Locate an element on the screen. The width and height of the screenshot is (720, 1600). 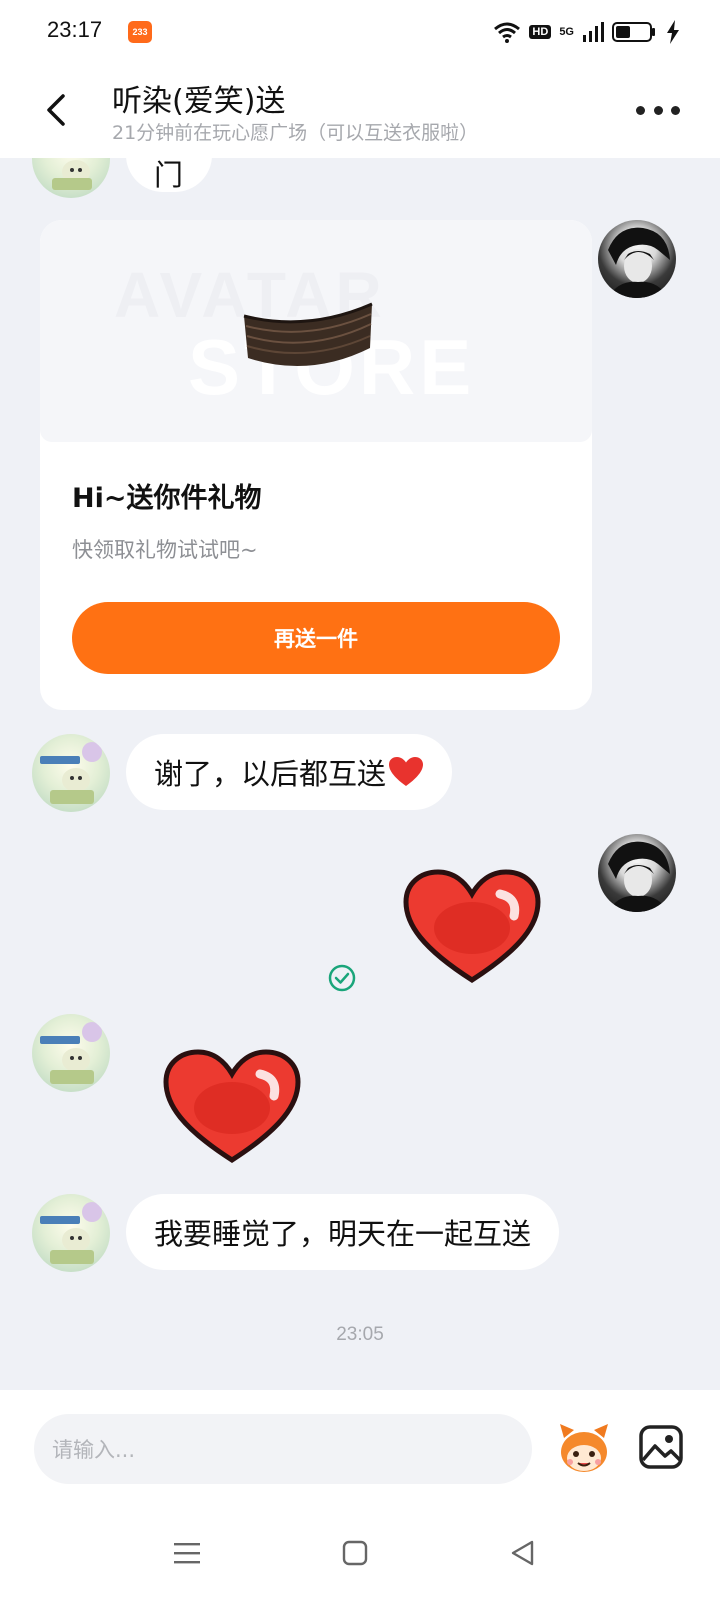
gift-image: AVATAR STORE is located at coordinates (316, 331).